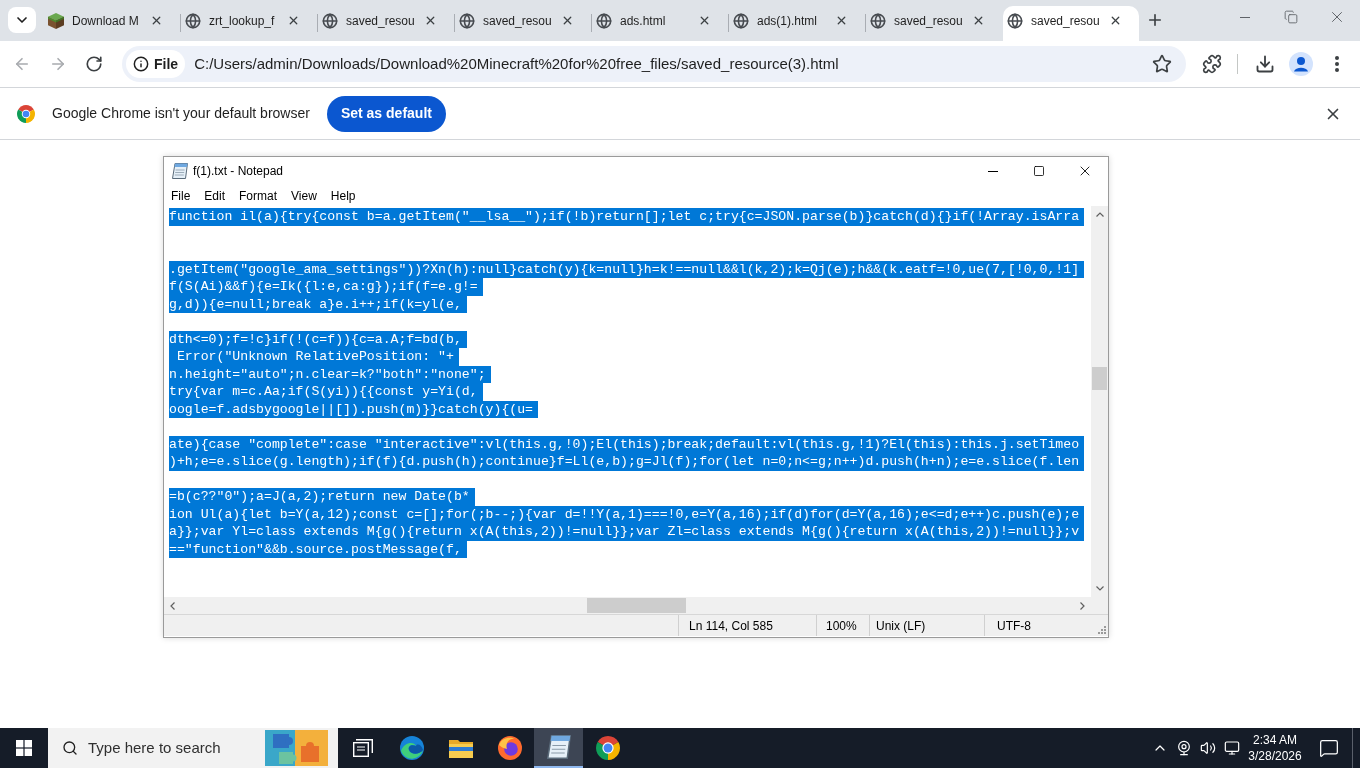 The width and height of the screenshot is (1360, 768). What do you see at coordinates (156, 64) in the screenshot?
I see `site-info-chip: File` at bounding box center [156, 64].